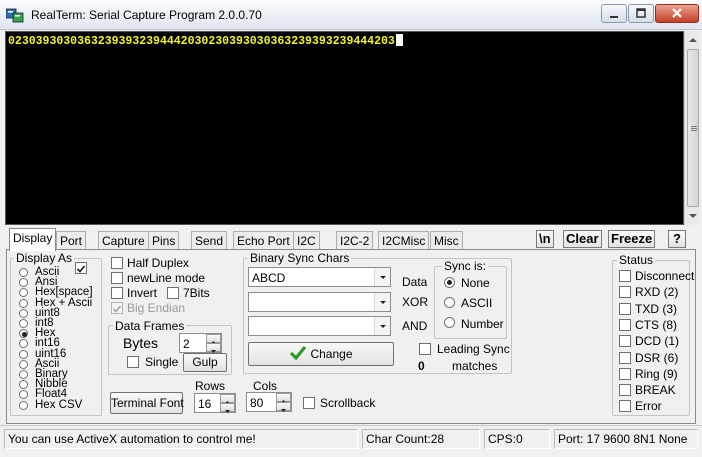  Describe the element at coordinates (446, 240) in the screenshot. I see `tab-misc: Misc` at that location.